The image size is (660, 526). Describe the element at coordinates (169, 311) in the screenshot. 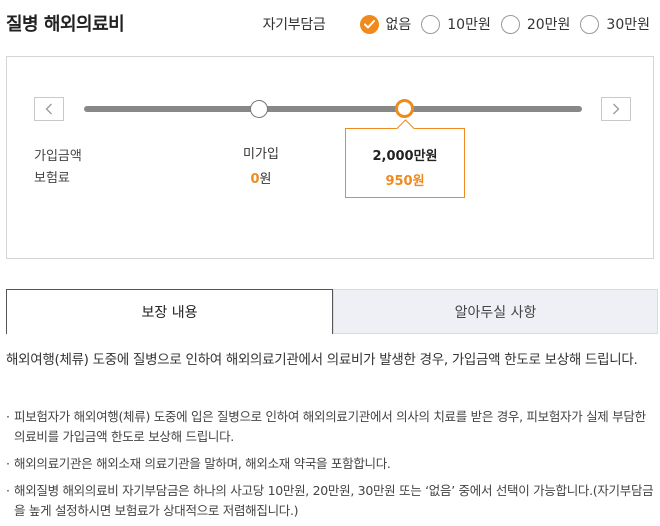

I see `tab-coverage: 보장 내용` at that location.